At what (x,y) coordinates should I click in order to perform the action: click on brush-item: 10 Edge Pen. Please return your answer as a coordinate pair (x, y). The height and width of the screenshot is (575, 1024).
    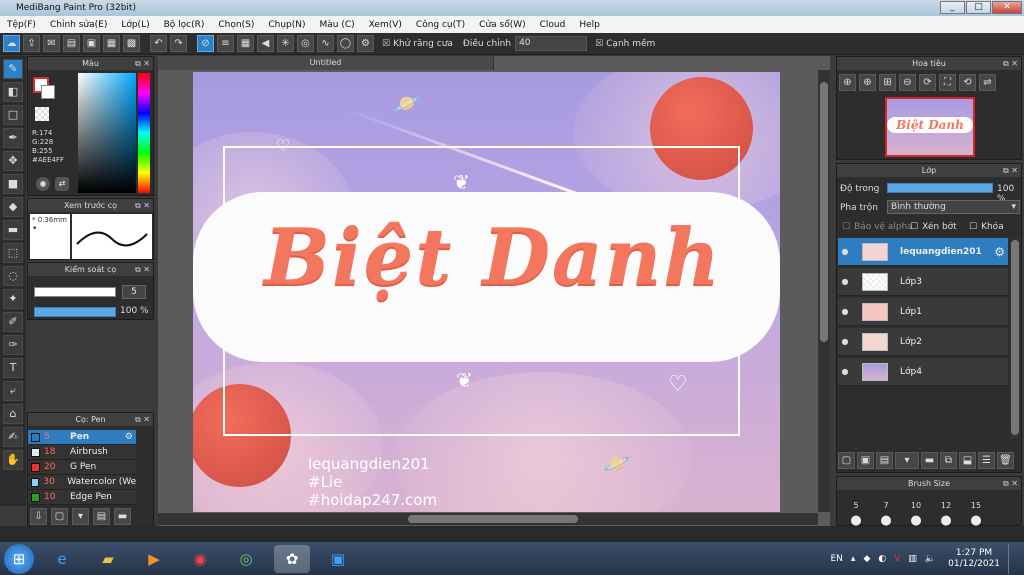
    Looking at the image, I should click on (82, 497).